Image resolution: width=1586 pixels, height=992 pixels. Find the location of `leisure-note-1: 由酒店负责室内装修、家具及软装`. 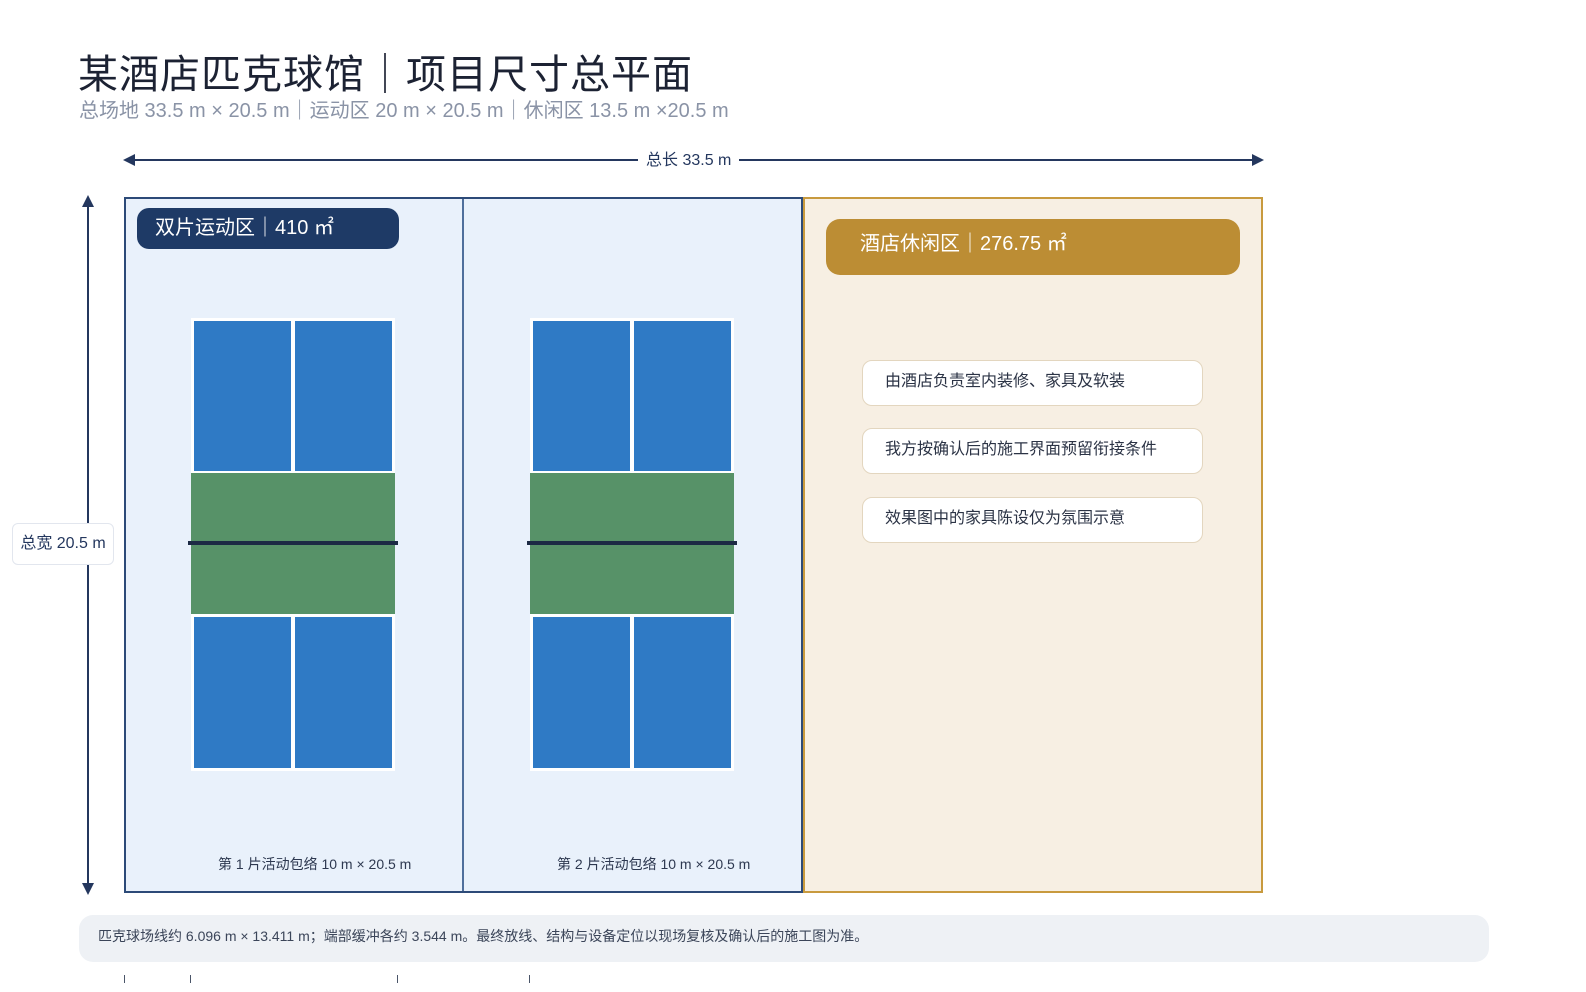

leisure-note-1: 由酒店负责室内装修、家具及软装 is located at coordinates (1032, 383).